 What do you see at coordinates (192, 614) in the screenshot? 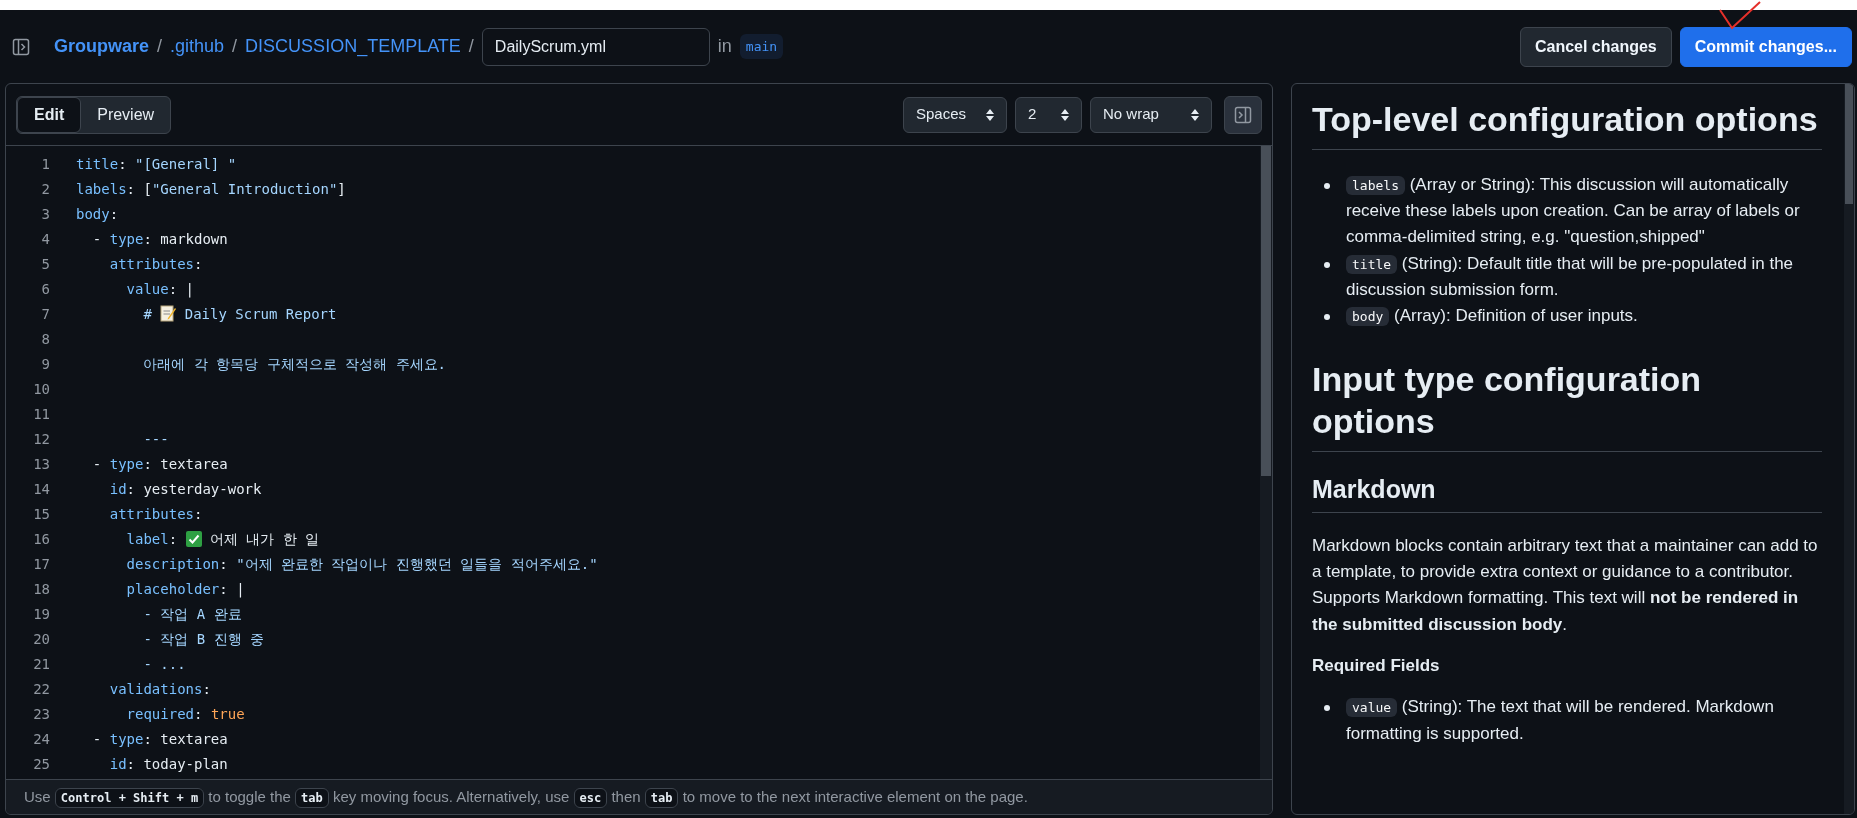
I see `code-line: - 작업 A 완료` at bounding box center [192, 614].